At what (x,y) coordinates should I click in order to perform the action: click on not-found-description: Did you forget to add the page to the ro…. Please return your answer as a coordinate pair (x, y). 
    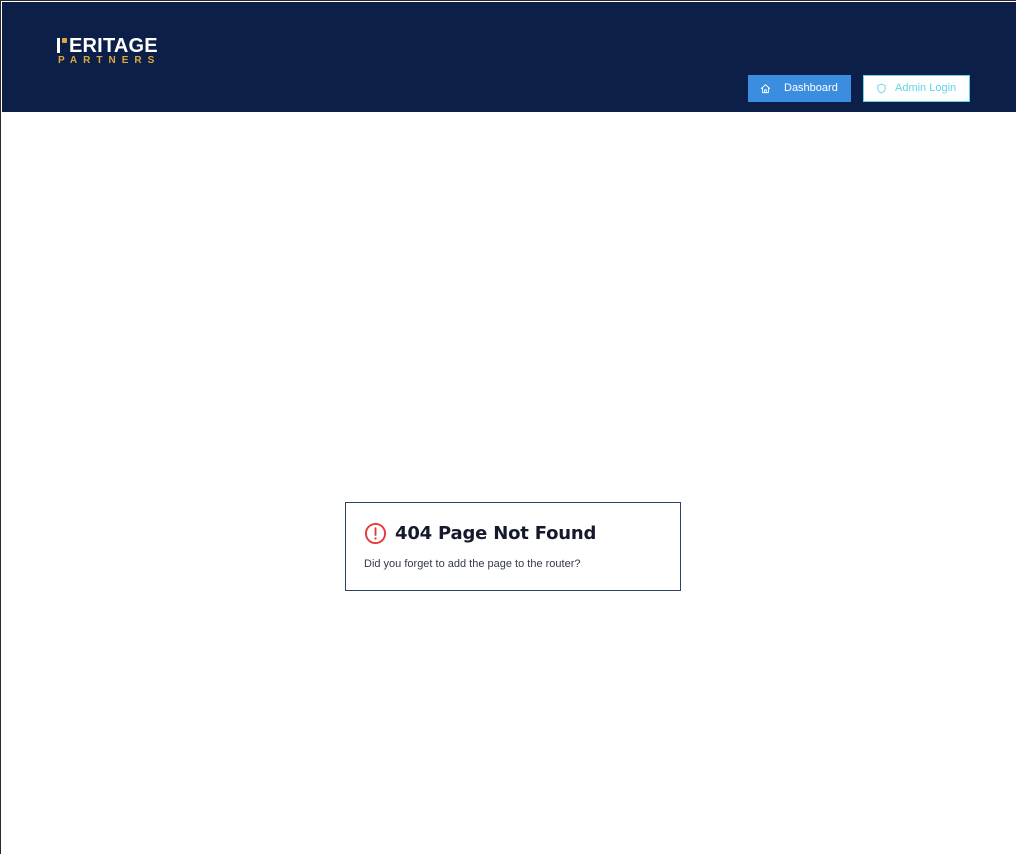
    Looking at the image, I should click on (472, 564).